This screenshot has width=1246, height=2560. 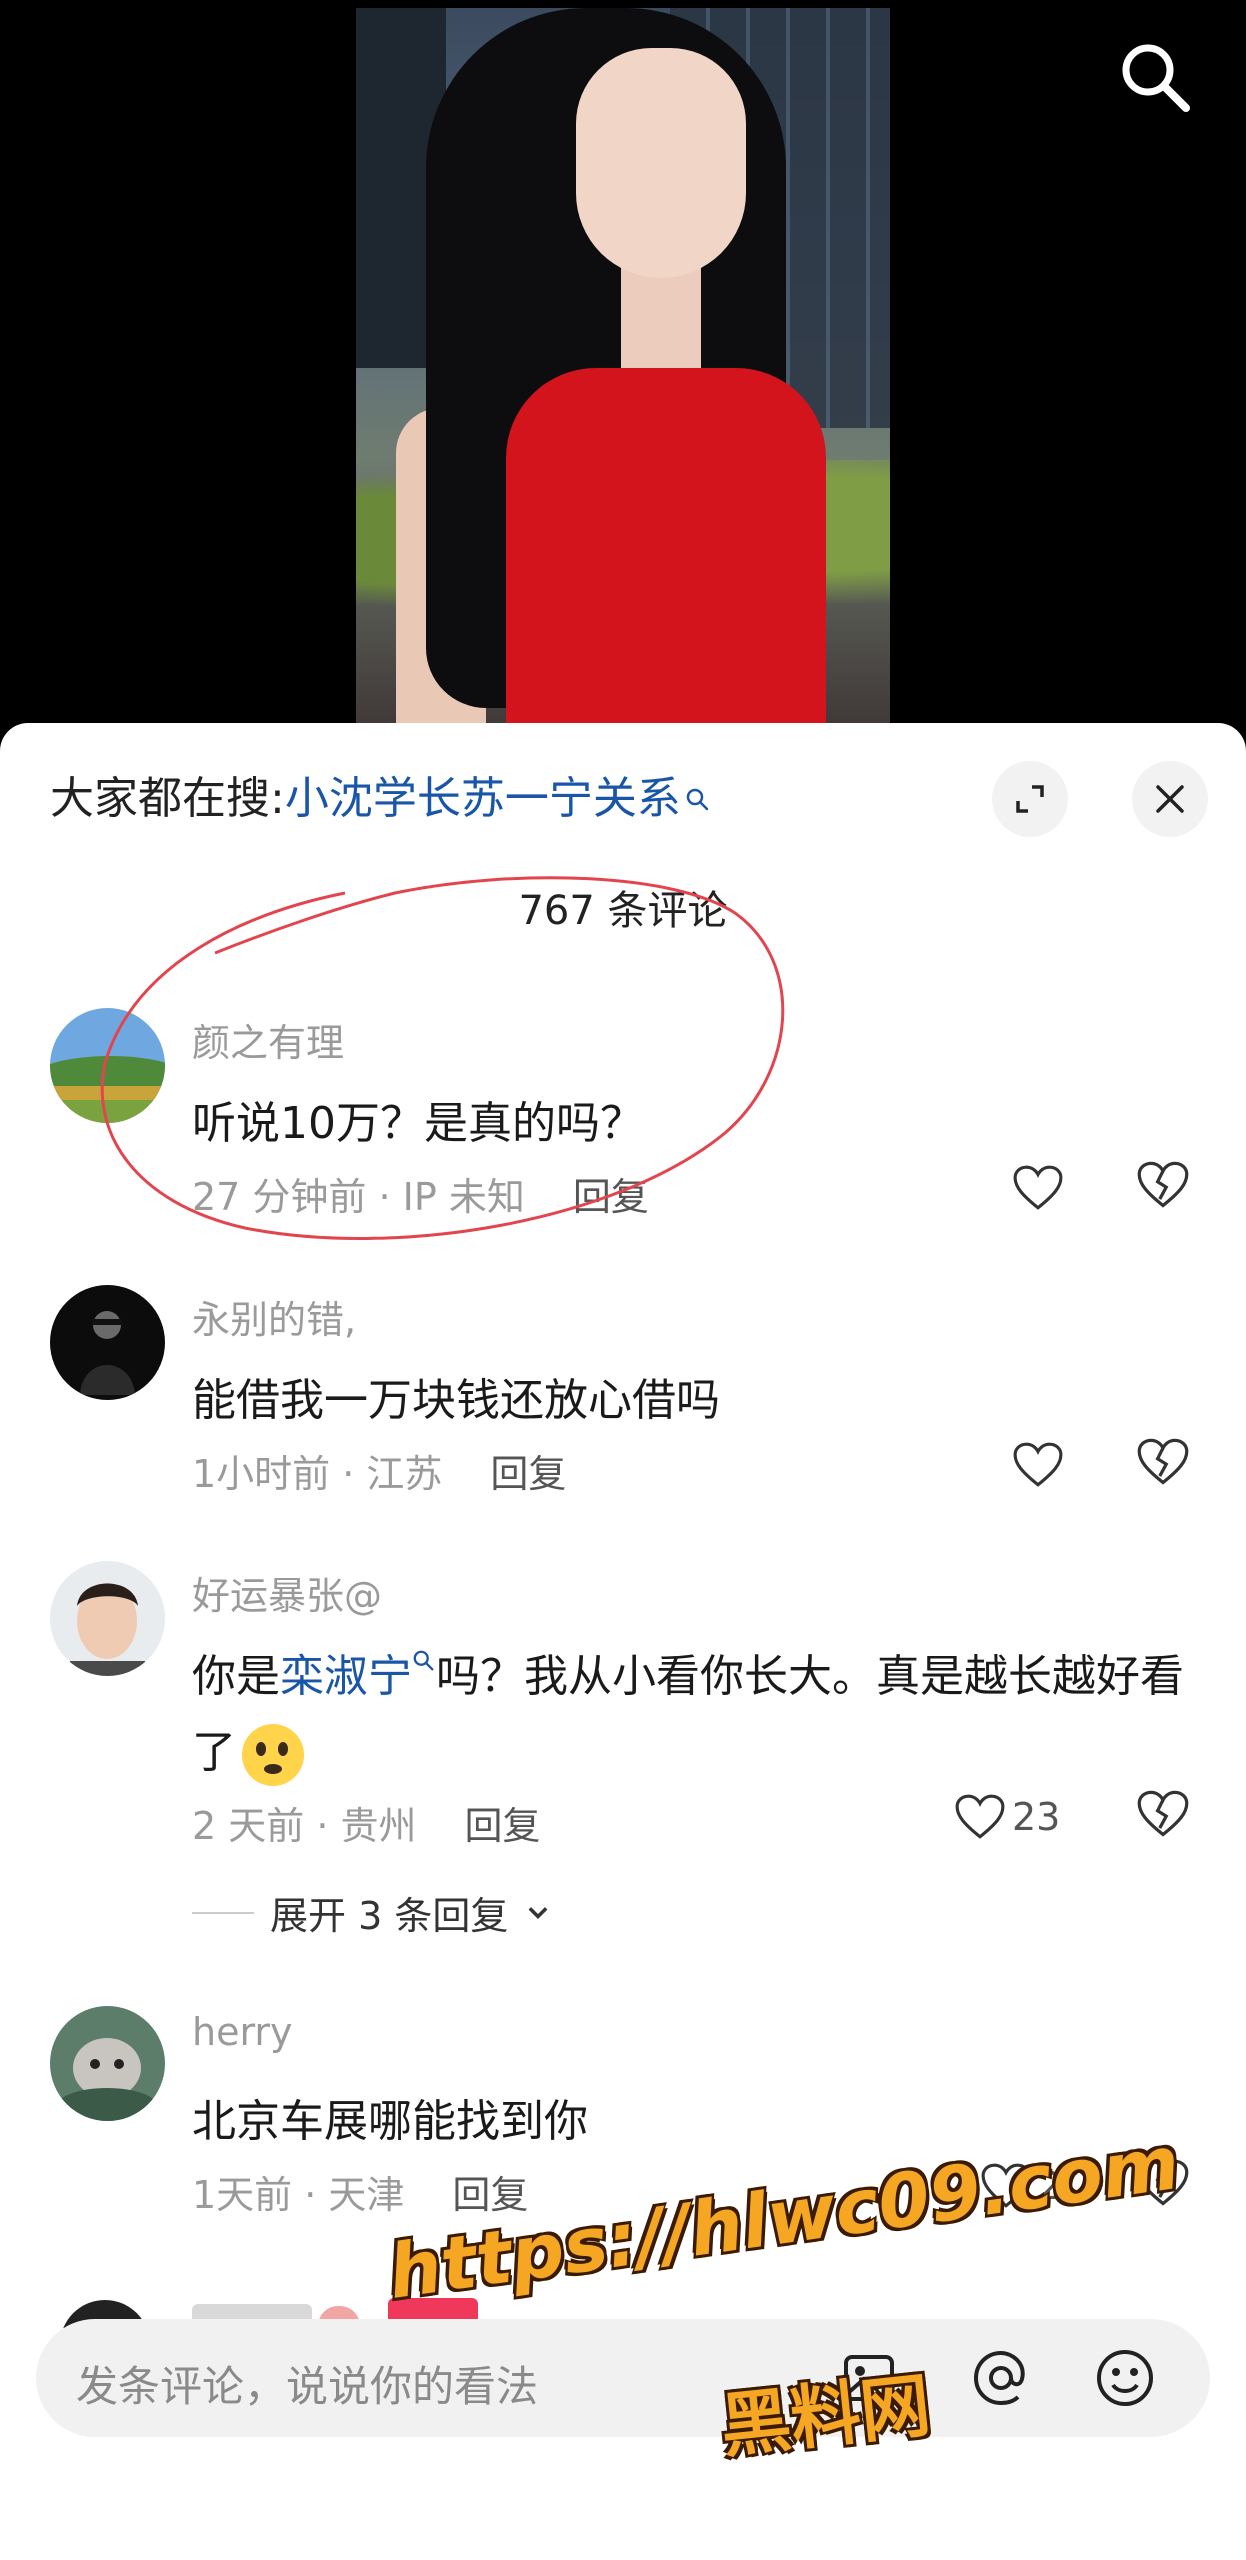 I want to click on search-icon, so click(x=1155, y=77).